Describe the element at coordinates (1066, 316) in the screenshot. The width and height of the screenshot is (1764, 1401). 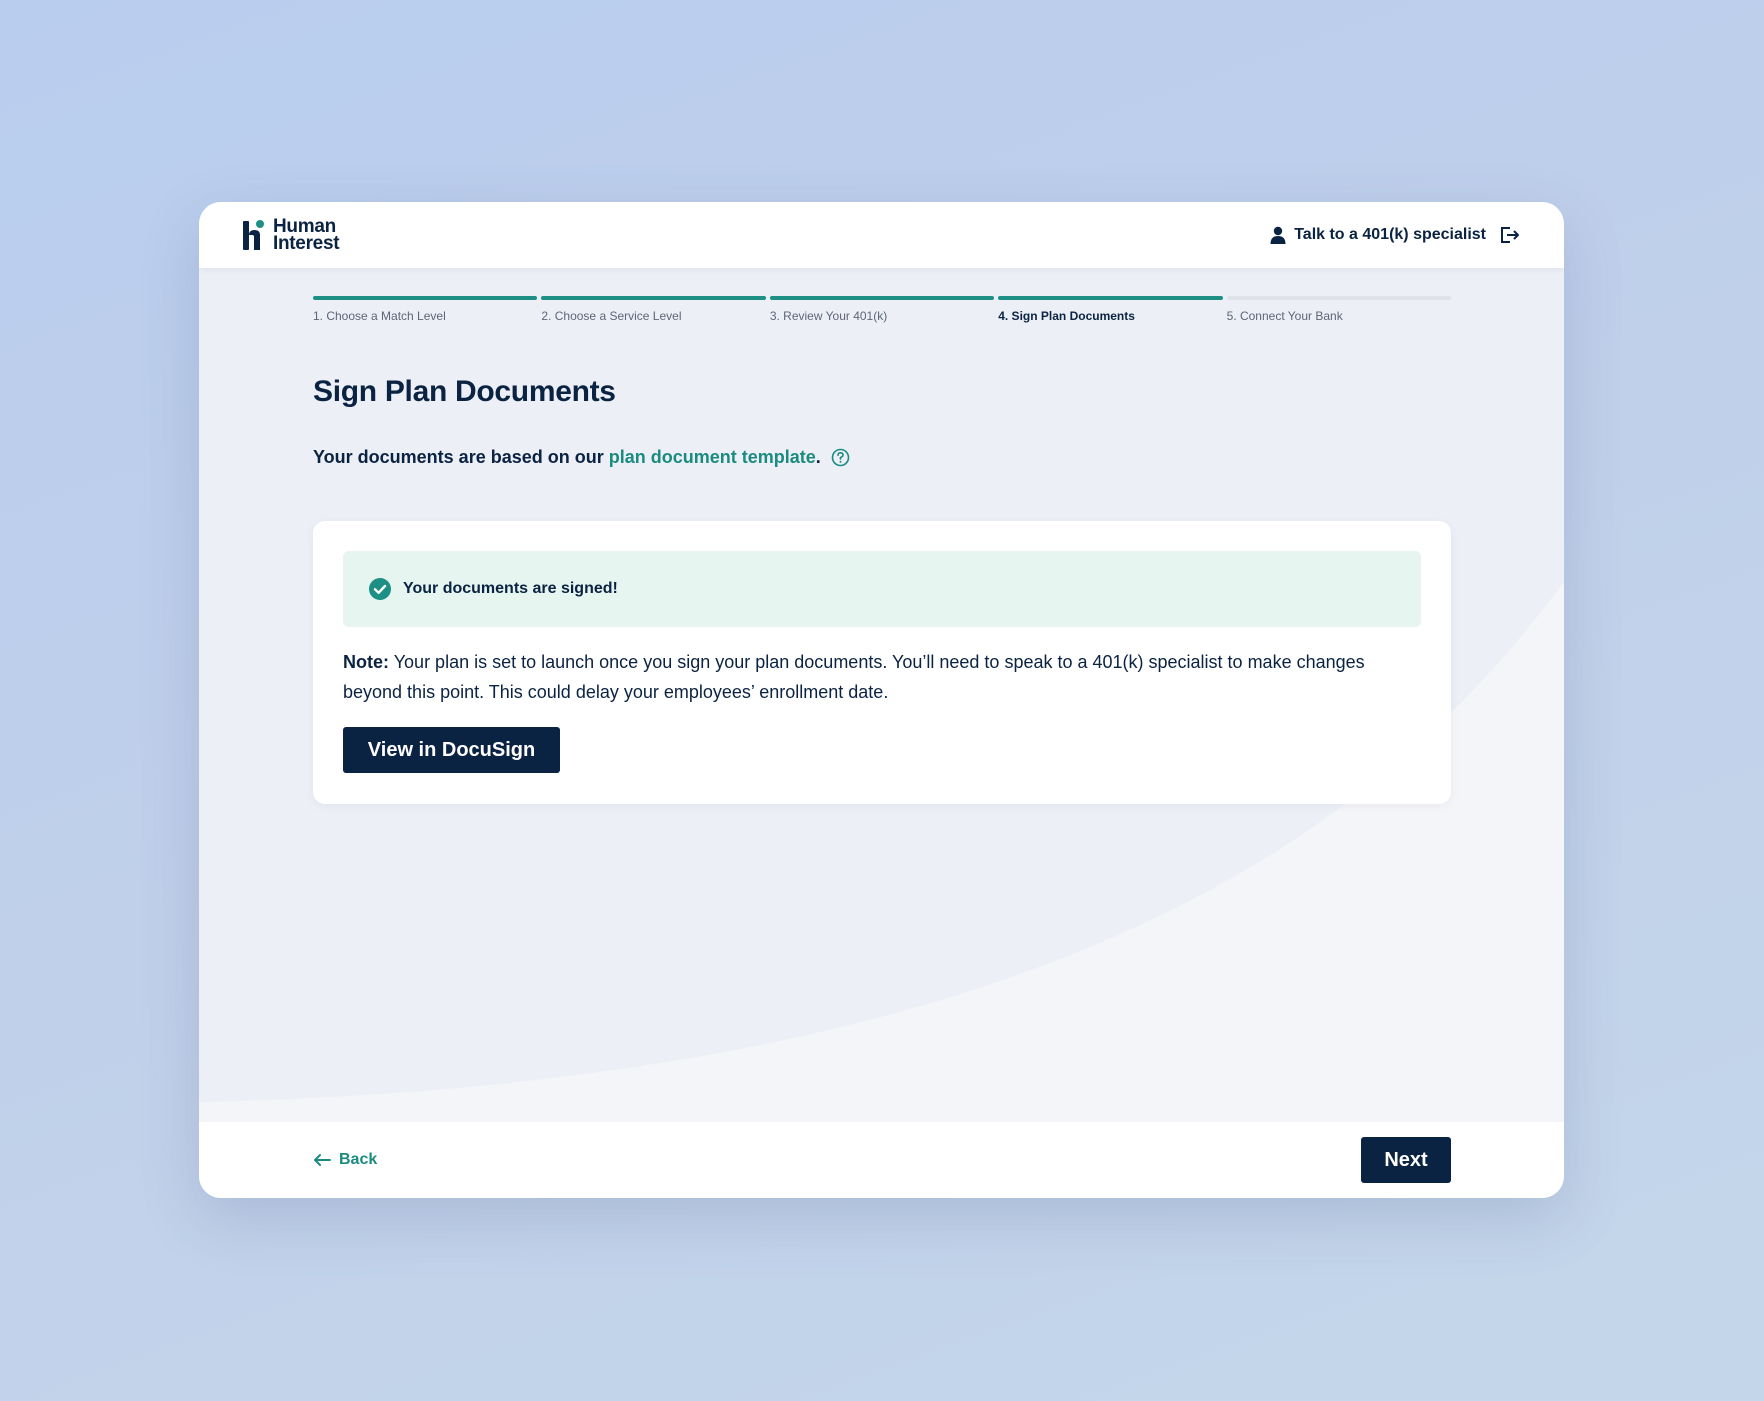
I see `step-label: 4. Sign Plan Documents` at that location.